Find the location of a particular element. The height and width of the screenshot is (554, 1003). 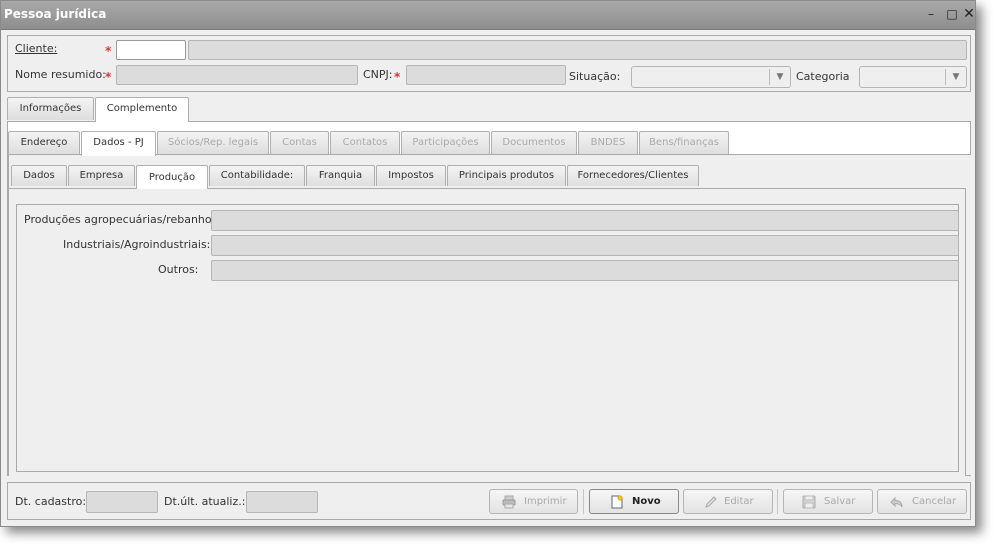

cliente-code-input is located at coordinates (151, 50).